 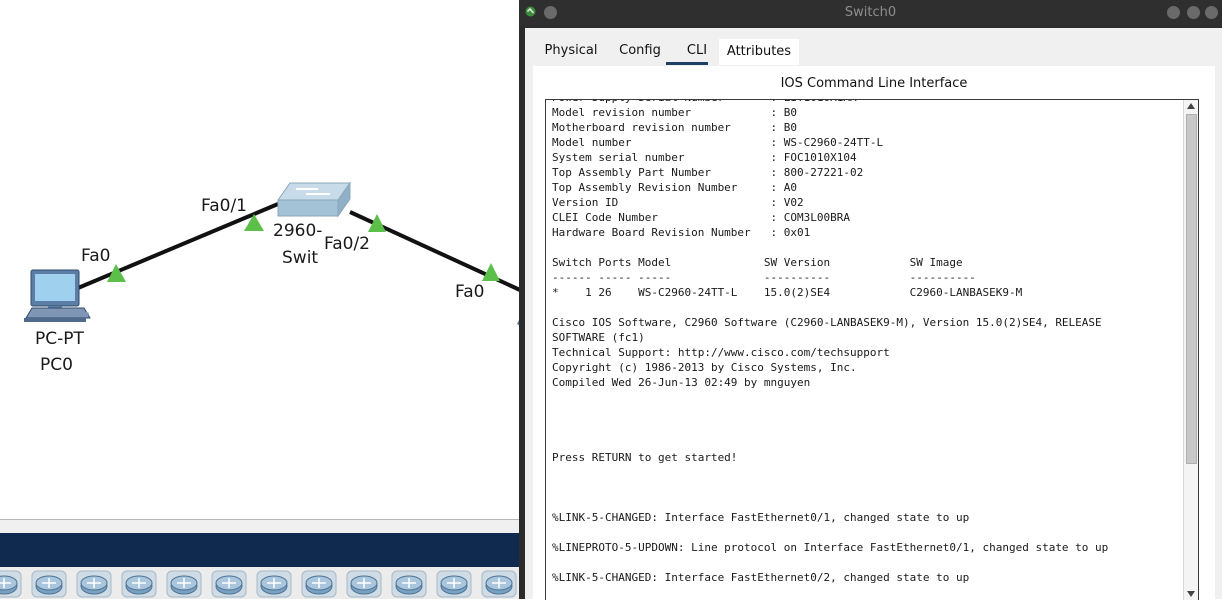 I want to click on switch-name-label: Swit, so click(x=300, y=258).